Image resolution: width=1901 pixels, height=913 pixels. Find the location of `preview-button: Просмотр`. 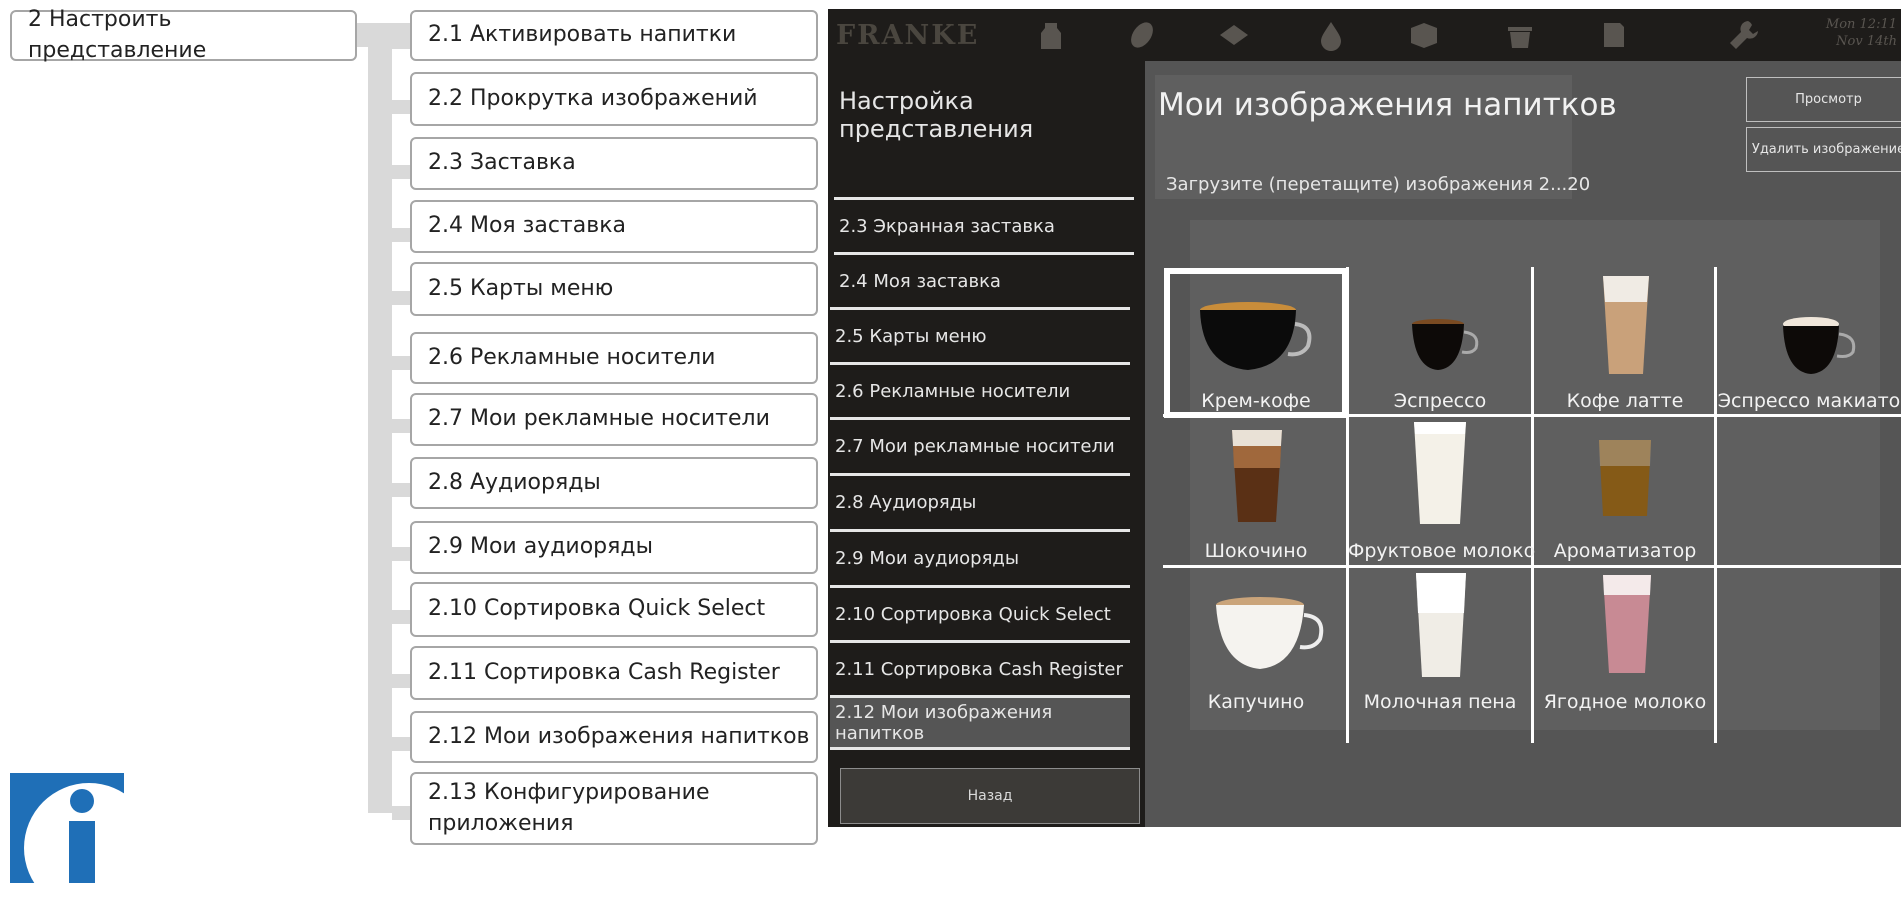

preview-button: Просмотр is located at coordinates (1823, 99).